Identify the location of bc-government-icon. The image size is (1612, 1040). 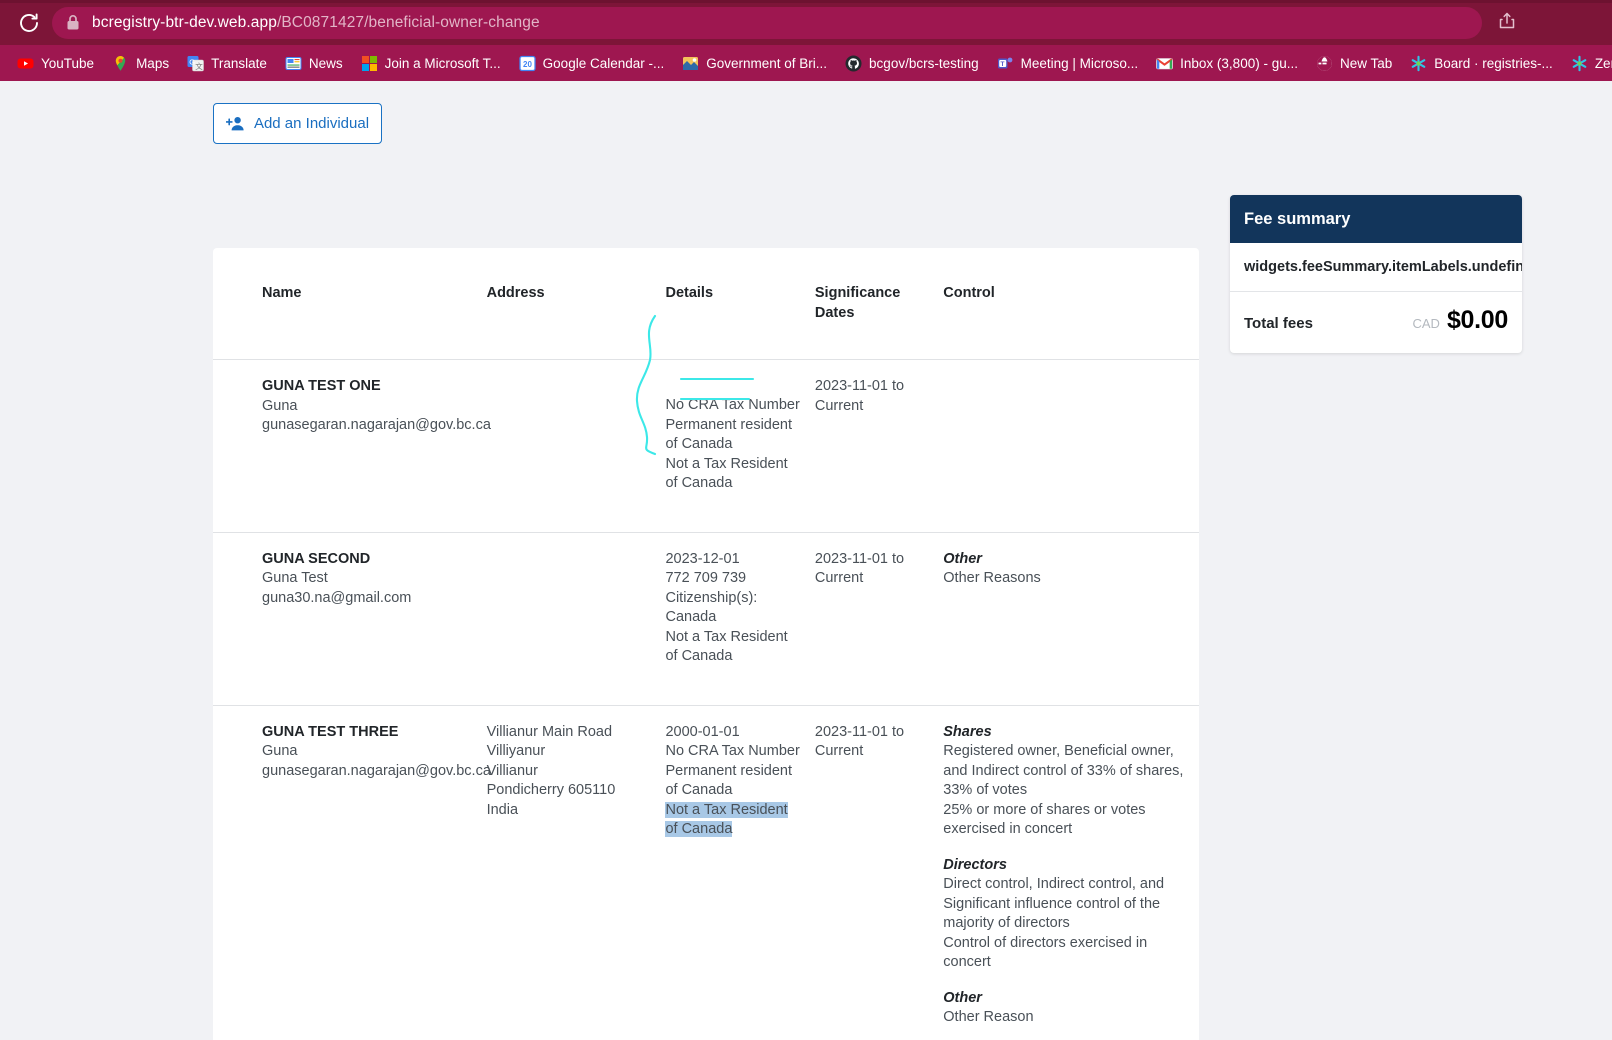
(690, 63).